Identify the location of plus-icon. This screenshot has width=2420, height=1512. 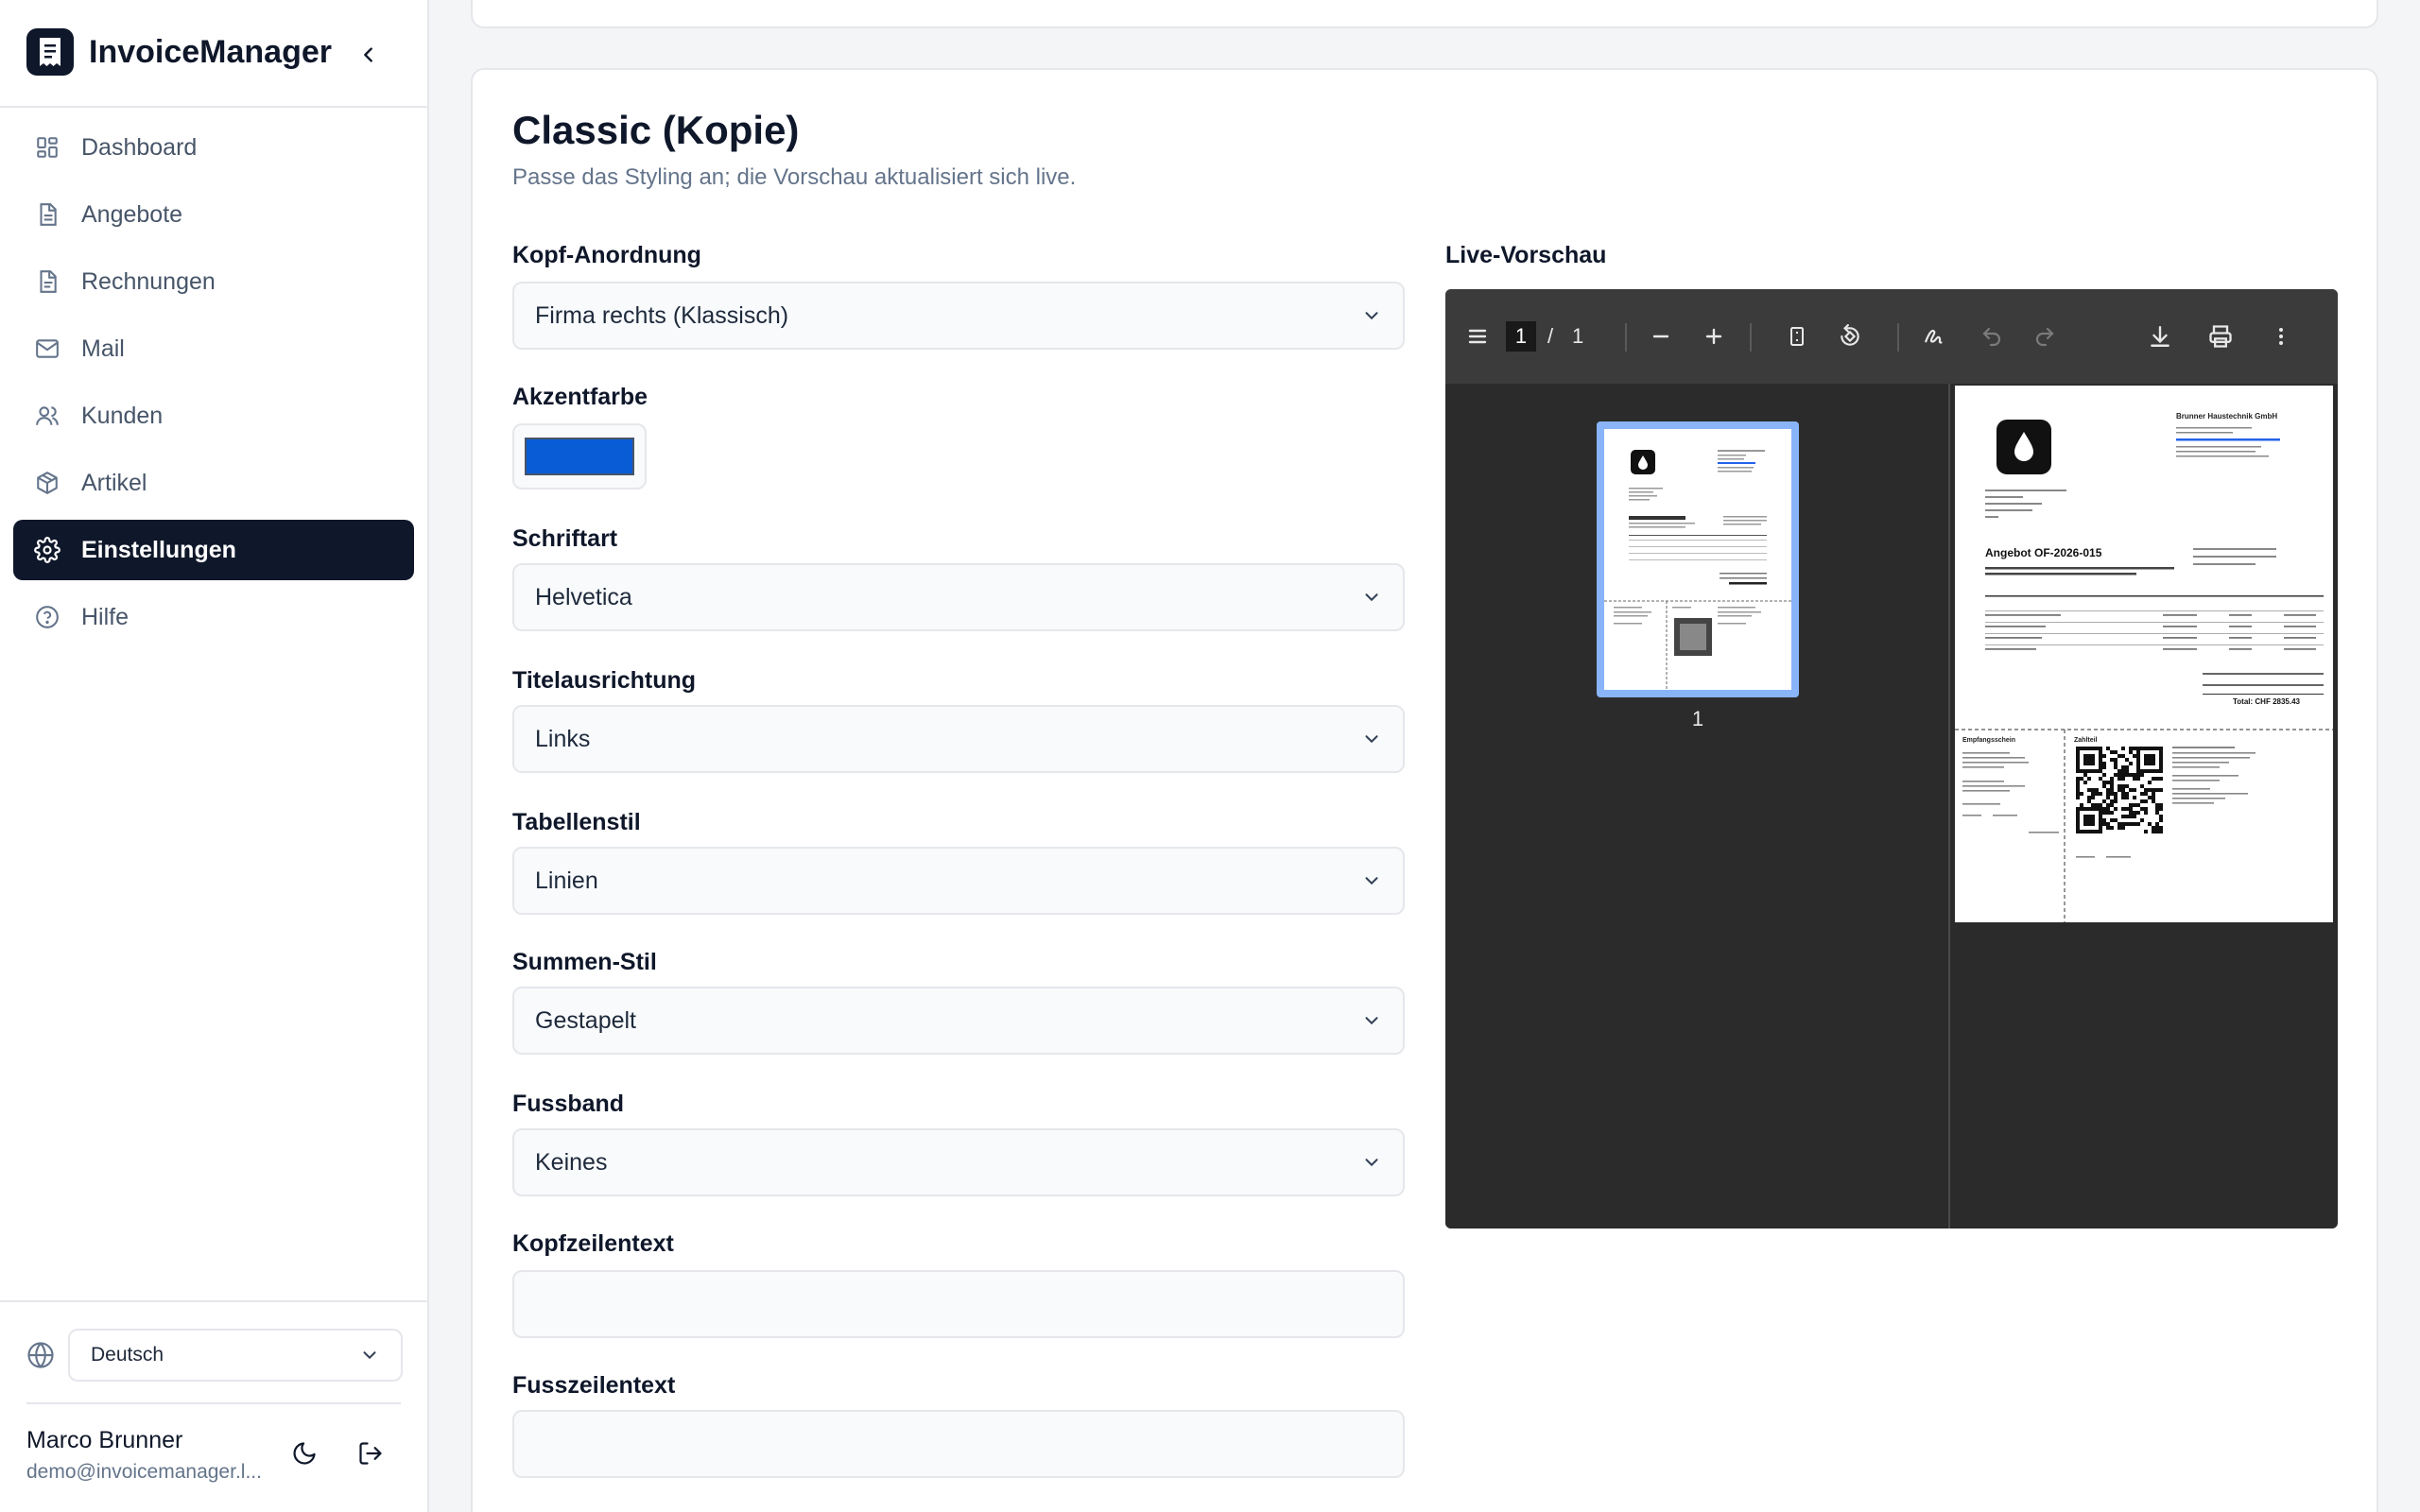
(1713, 336).